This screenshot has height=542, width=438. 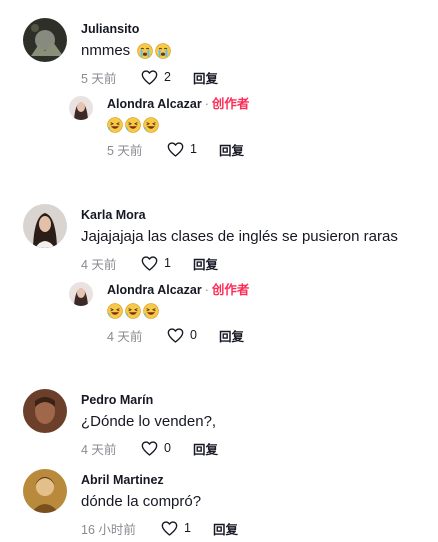 I want to click on comment-text: nmmes, so click(x=149, y=51).